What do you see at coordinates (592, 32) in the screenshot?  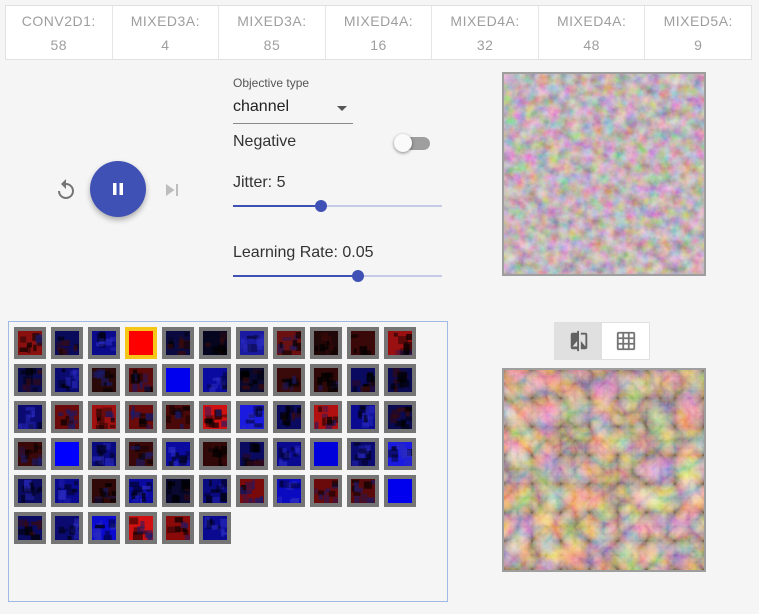 I see `layer-tab: MIXED4A: 48` at bounding box center [592, 32].